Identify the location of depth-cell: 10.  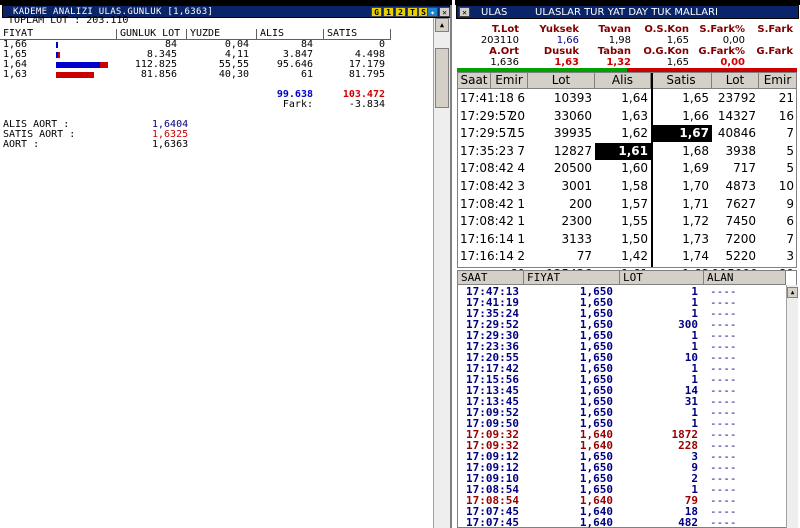
(786, 186).